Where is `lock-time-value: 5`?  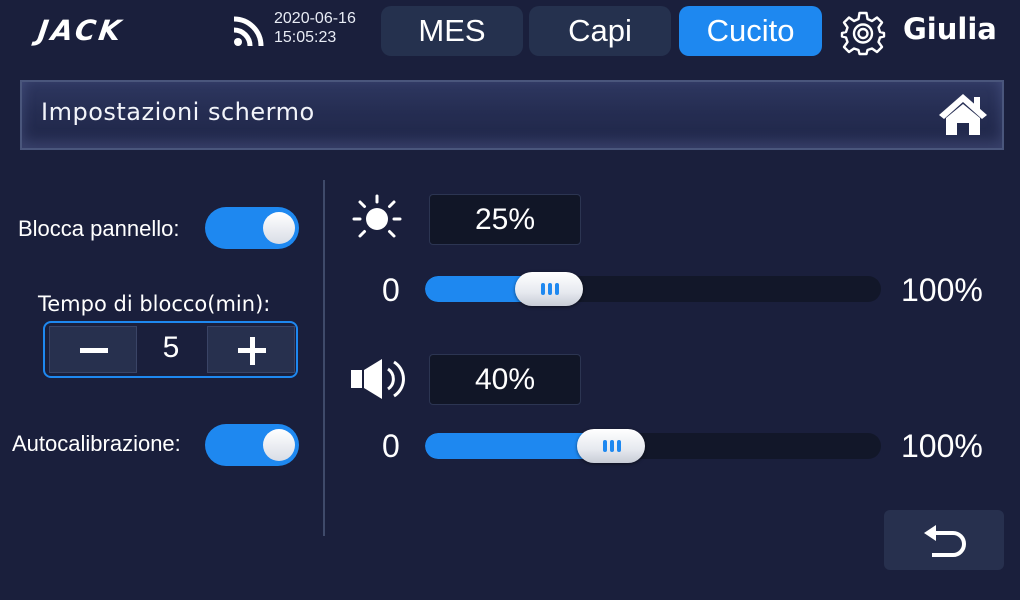 lock-time-value: 5 is located at coordinates (171, 347).